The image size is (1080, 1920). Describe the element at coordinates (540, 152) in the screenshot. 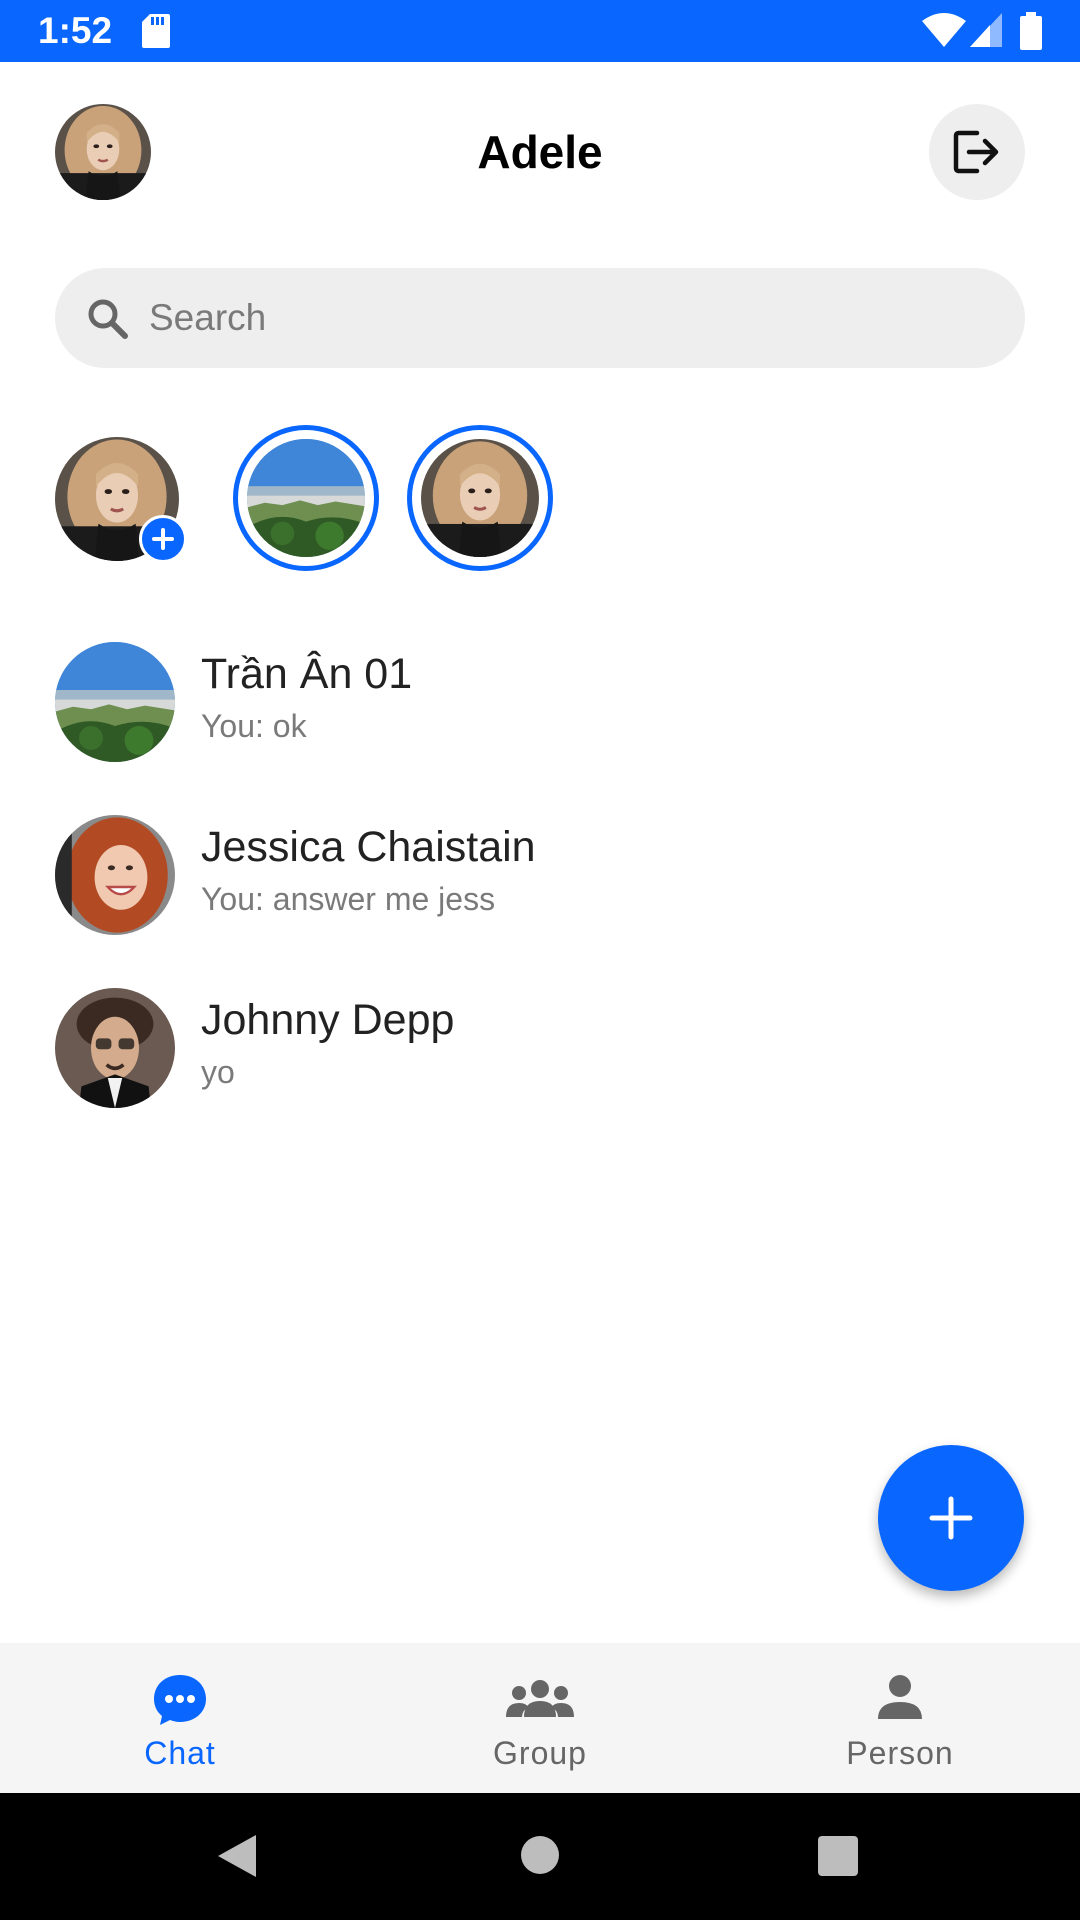

I see `page-title: Adele` at that location.